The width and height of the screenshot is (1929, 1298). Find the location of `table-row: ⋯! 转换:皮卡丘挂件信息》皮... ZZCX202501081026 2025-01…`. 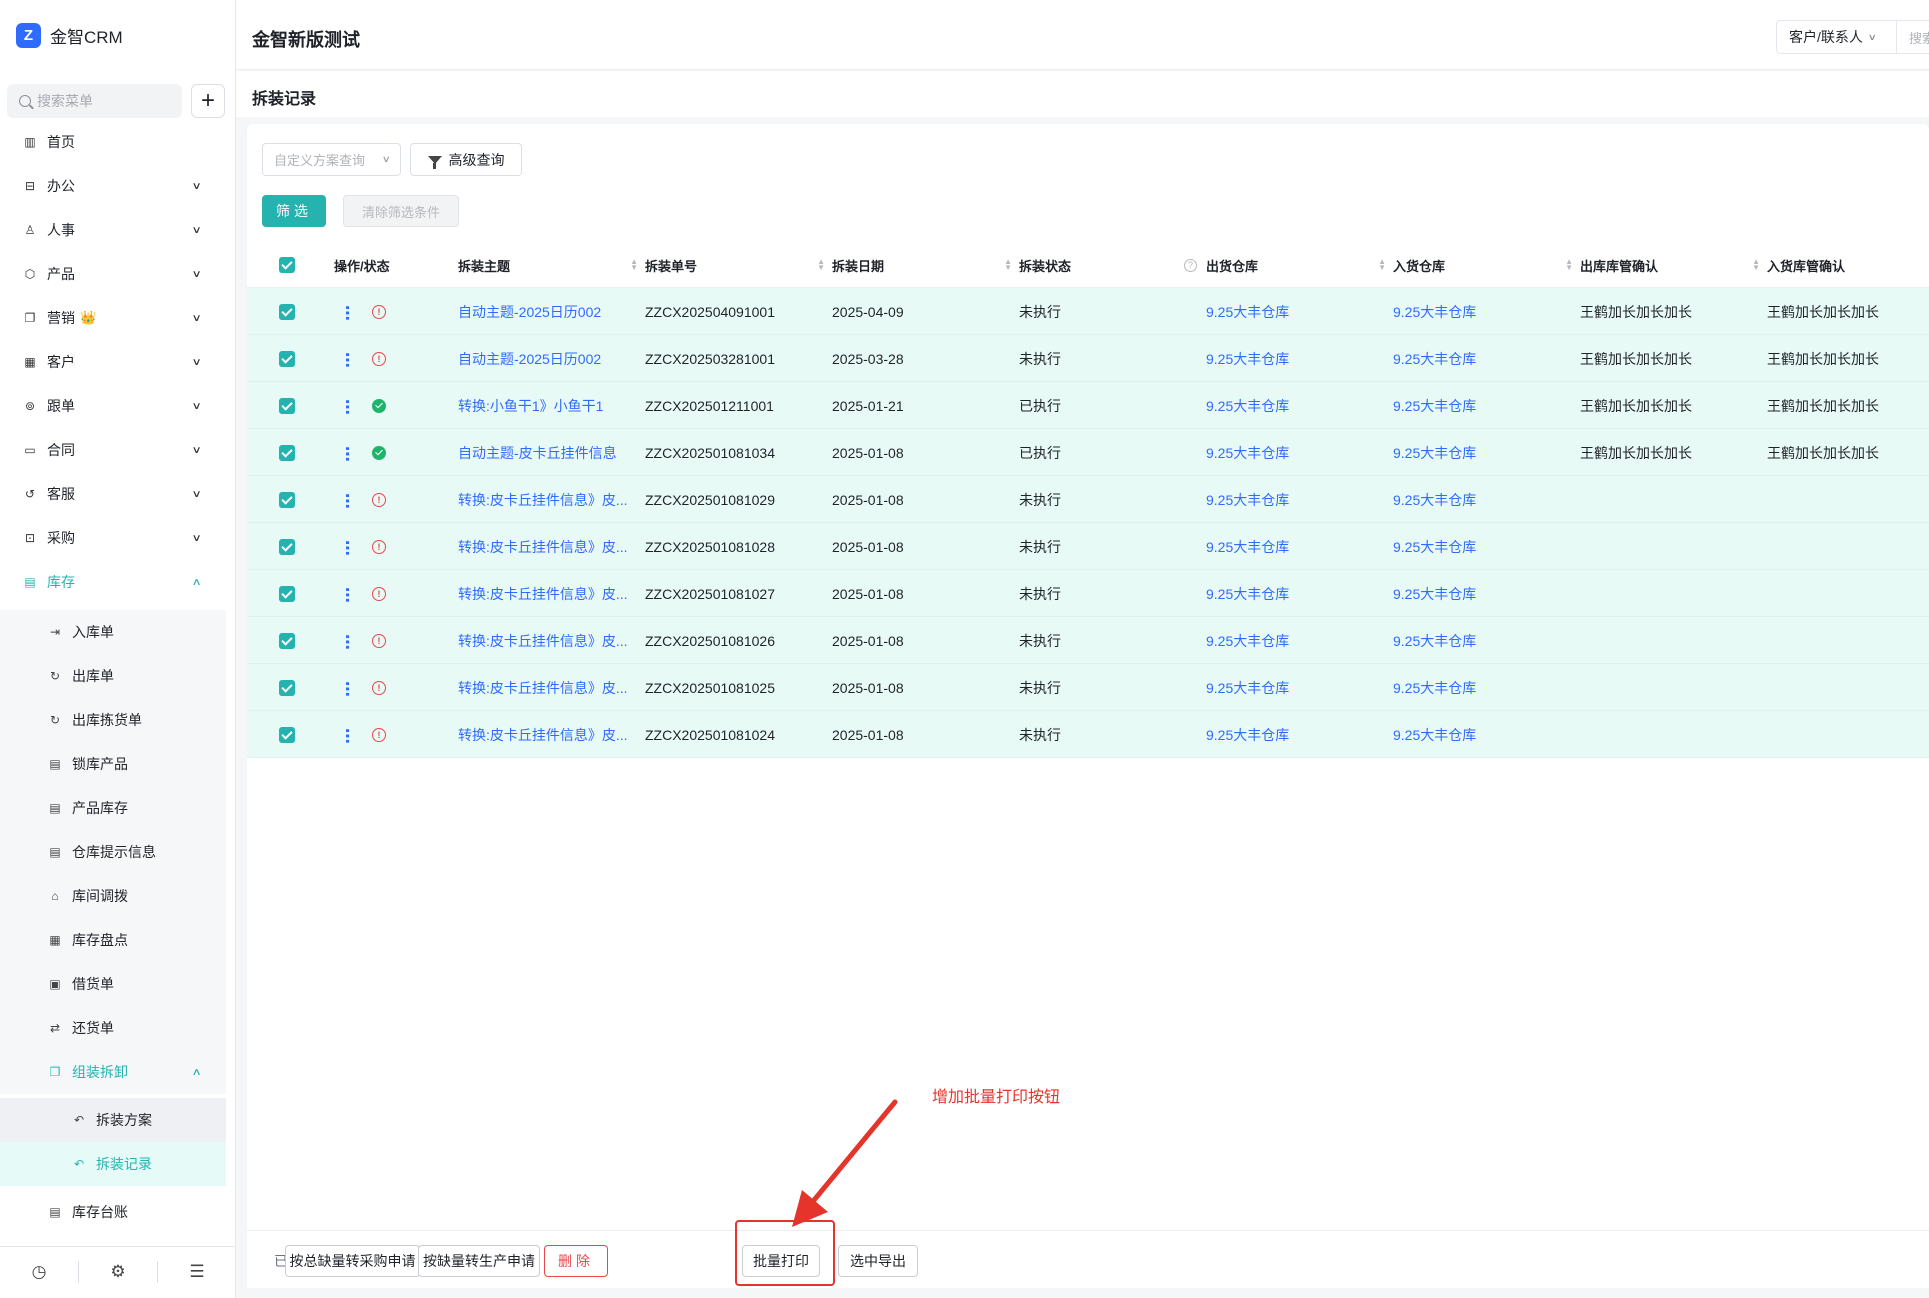

table-row: ⋯! 转换:皮卡丘挂件信息》皮... ZZCX202501081026 2025-01… is located at coordinates (1088, 640).